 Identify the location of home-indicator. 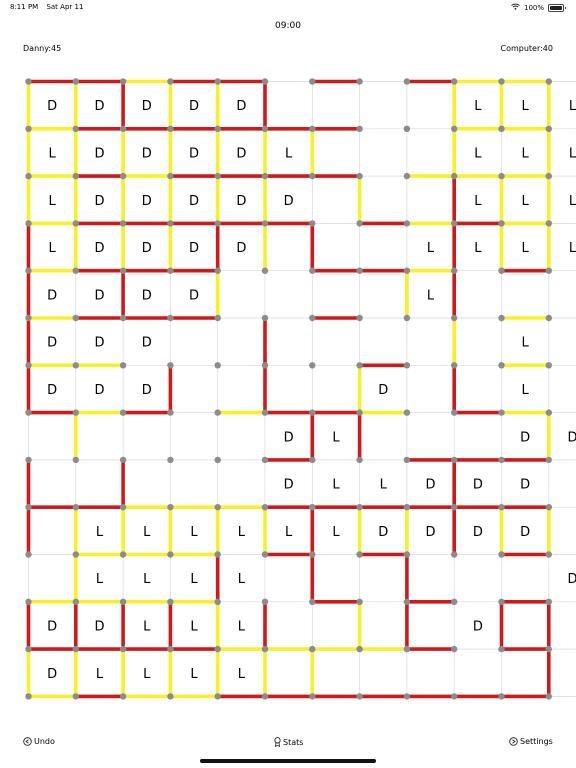
(288, 761).